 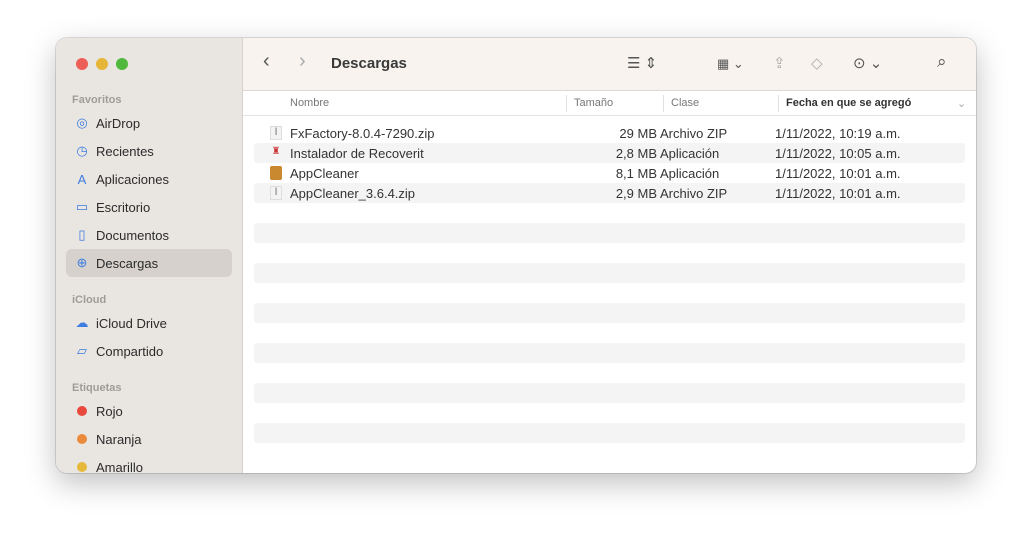 I want to click on desktop-icon: ▭, so click(x=82, y=206).